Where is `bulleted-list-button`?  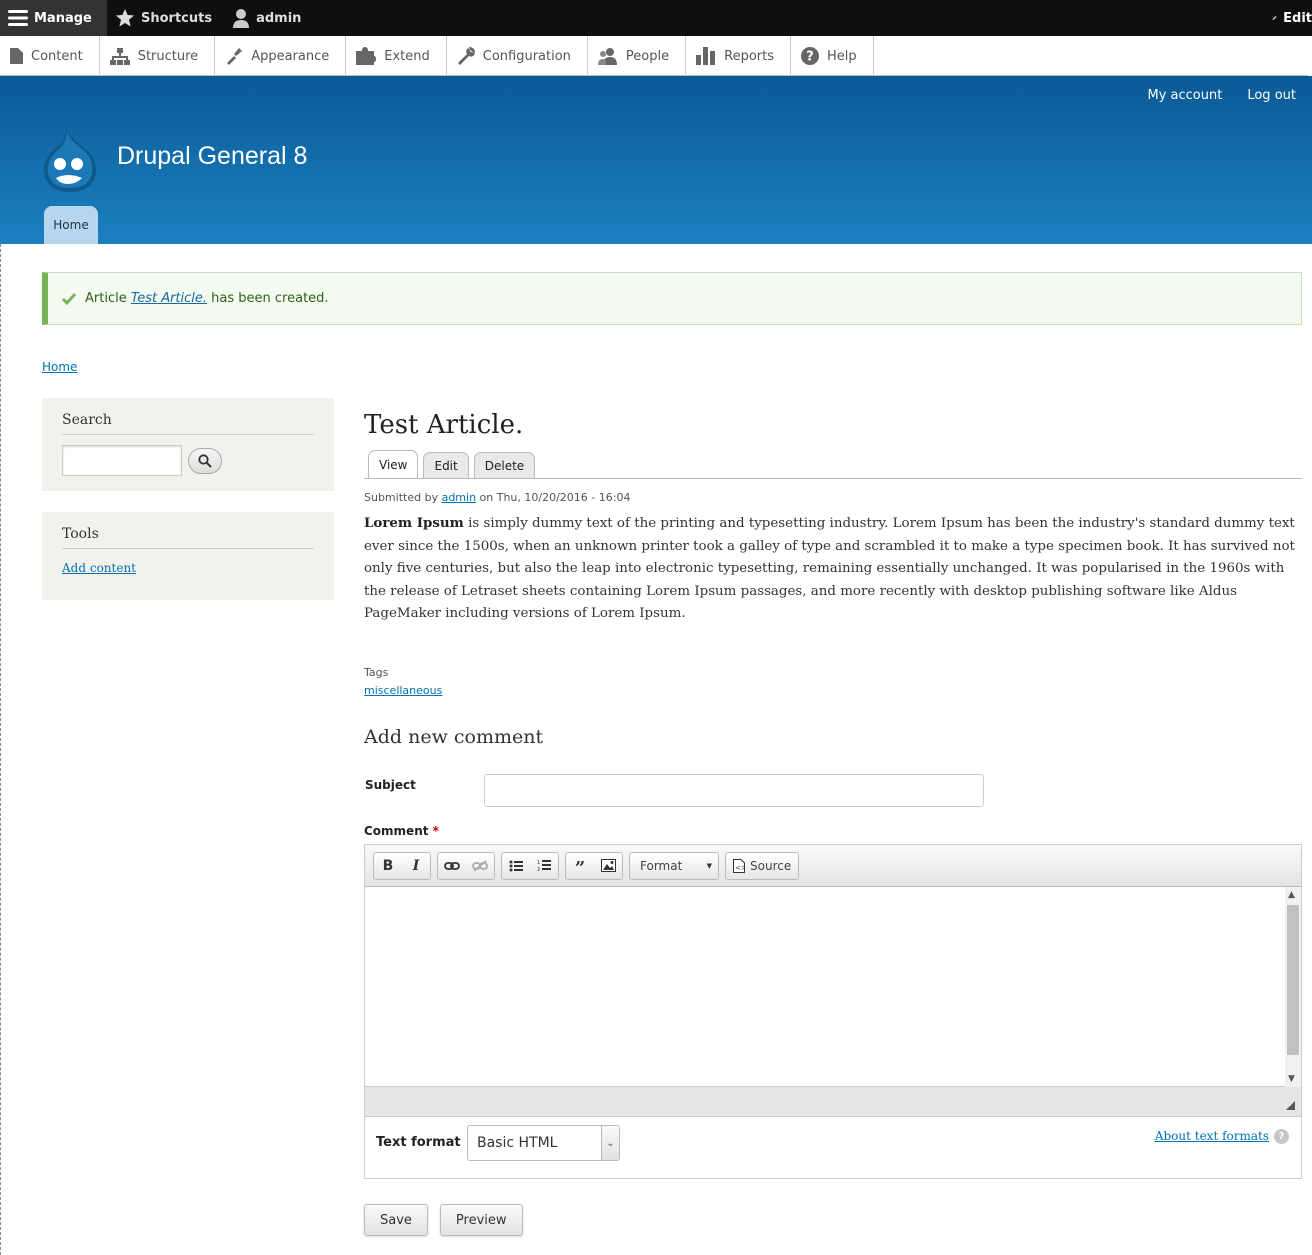 bulleted-list-button is located at coordinates (516, 866).